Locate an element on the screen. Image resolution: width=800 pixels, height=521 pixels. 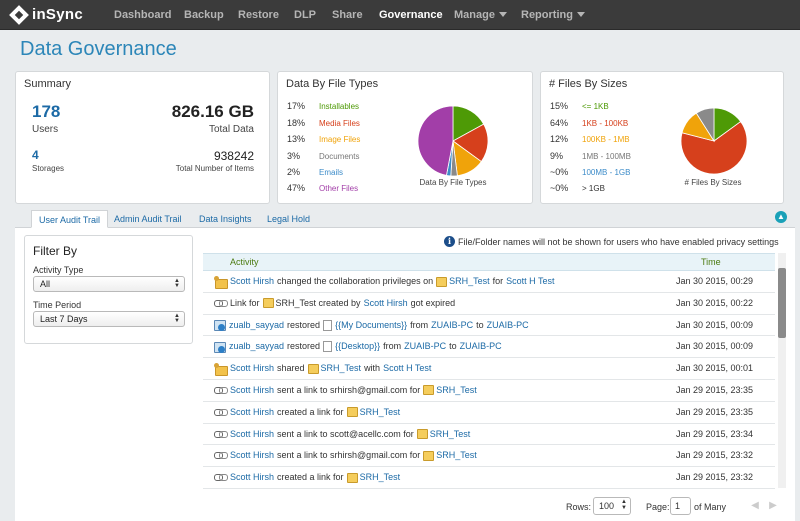
tab-user-audit-trail: User Audit Trail is located at coordinates (70, 219).